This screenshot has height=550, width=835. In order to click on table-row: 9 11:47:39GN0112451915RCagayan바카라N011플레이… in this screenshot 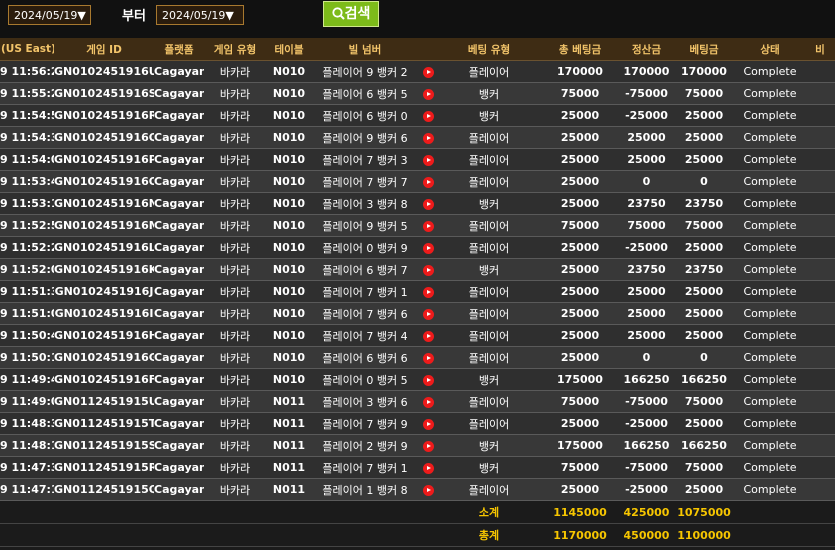, I will do `click(417, 467)`.